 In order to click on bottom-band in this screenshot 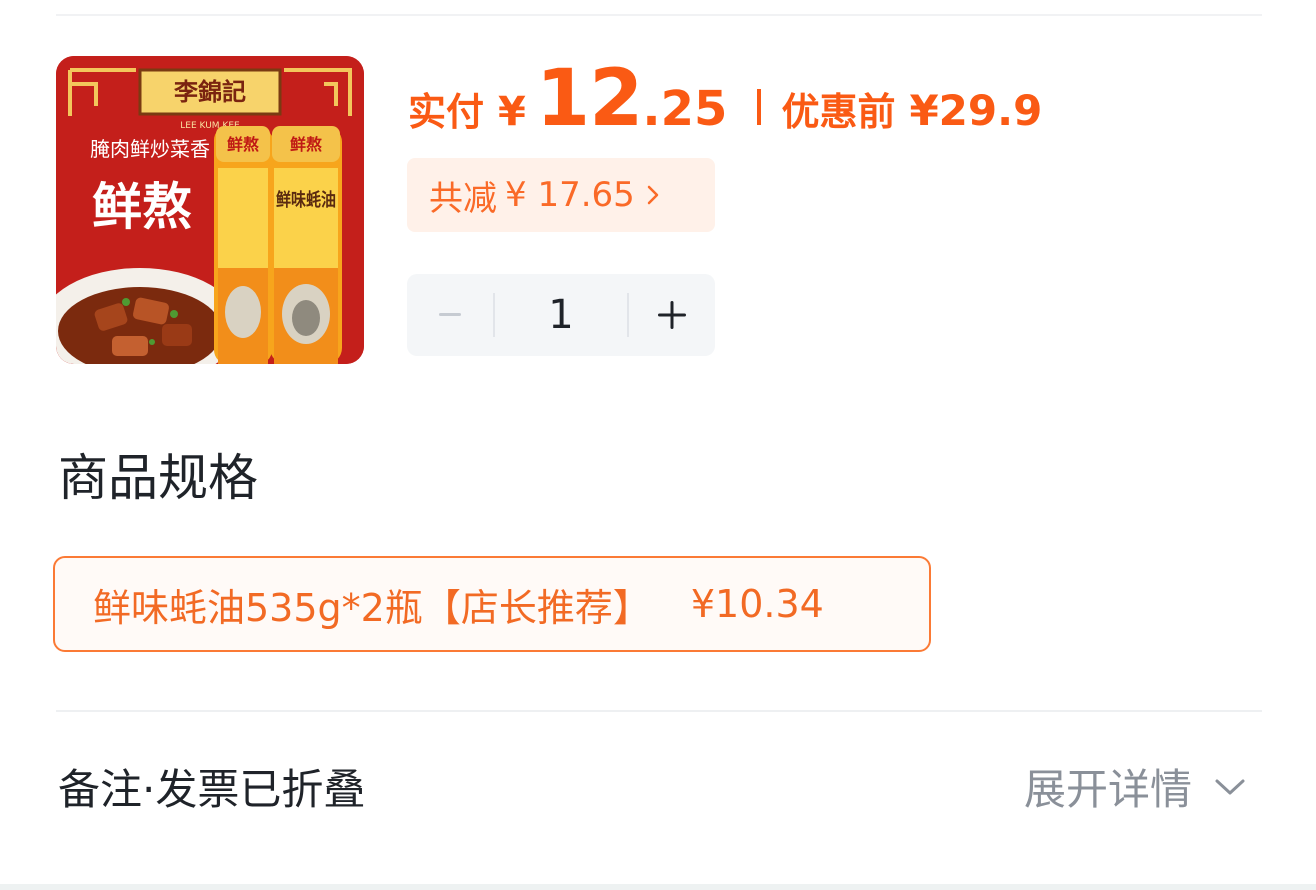, I will do `click(658, 887)`.